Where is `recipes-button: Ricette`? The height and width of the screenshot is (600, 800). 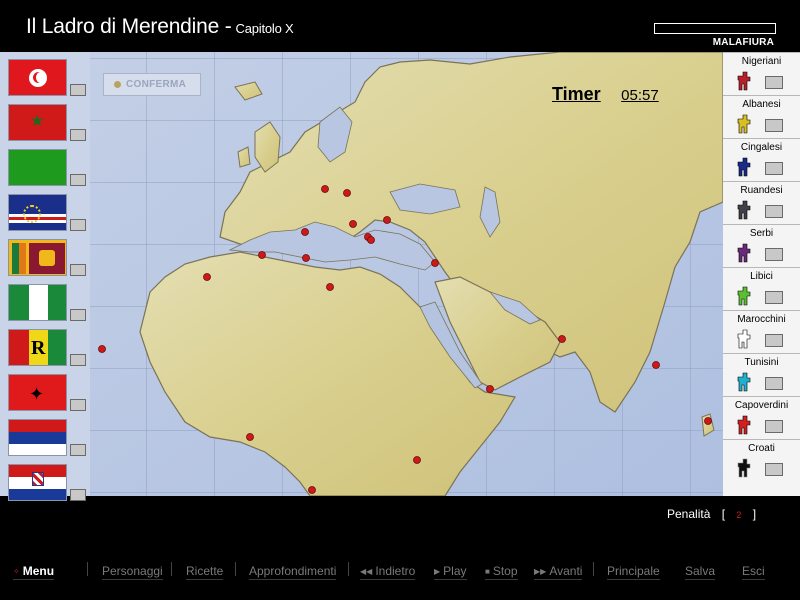 recipes-button: Ricette is located at coordinates (205, 571).